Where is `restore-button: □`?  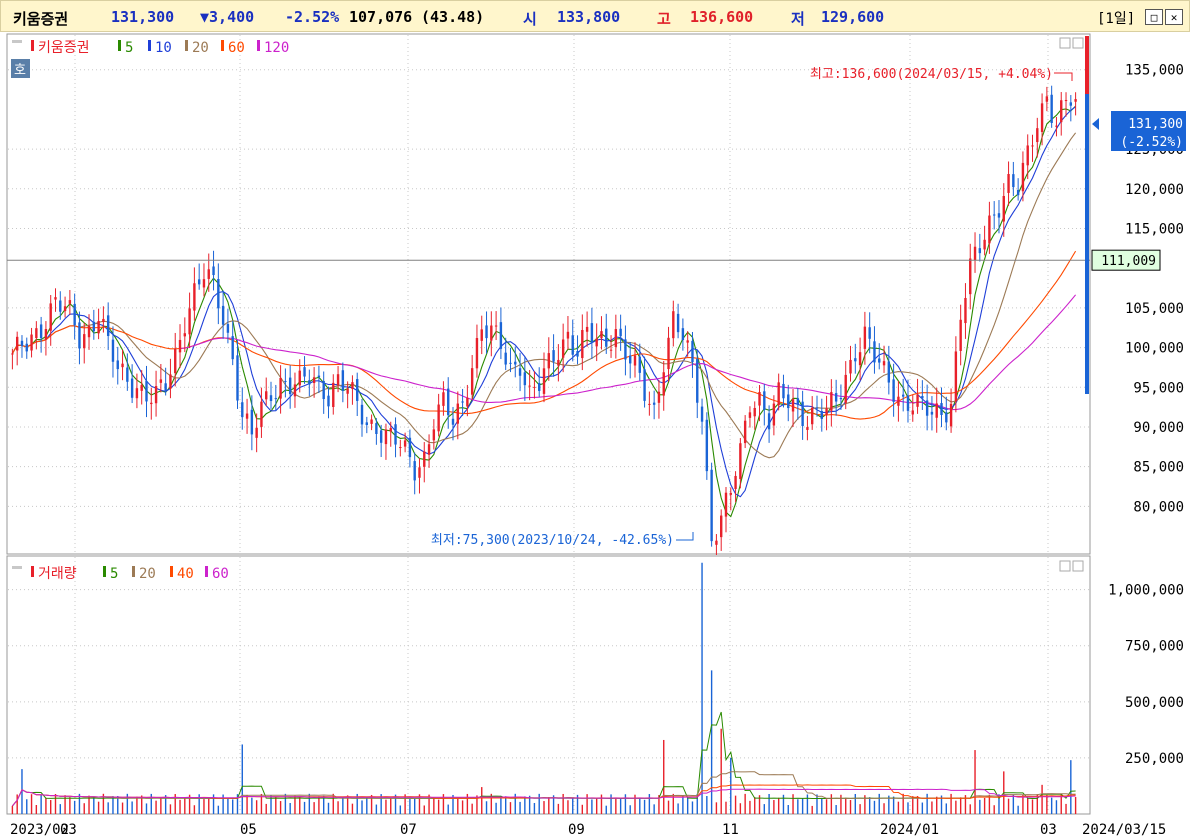 restore-button: □ is located at coordinates (1154, 17).